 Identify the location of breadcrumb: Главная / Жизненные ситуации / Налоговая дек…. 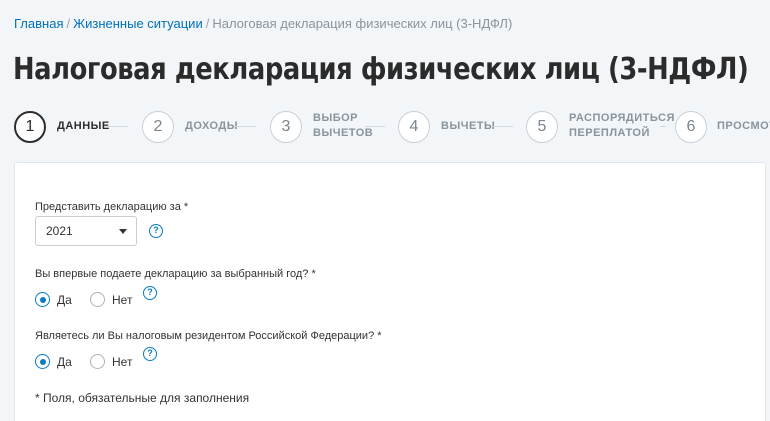
(263, 23).